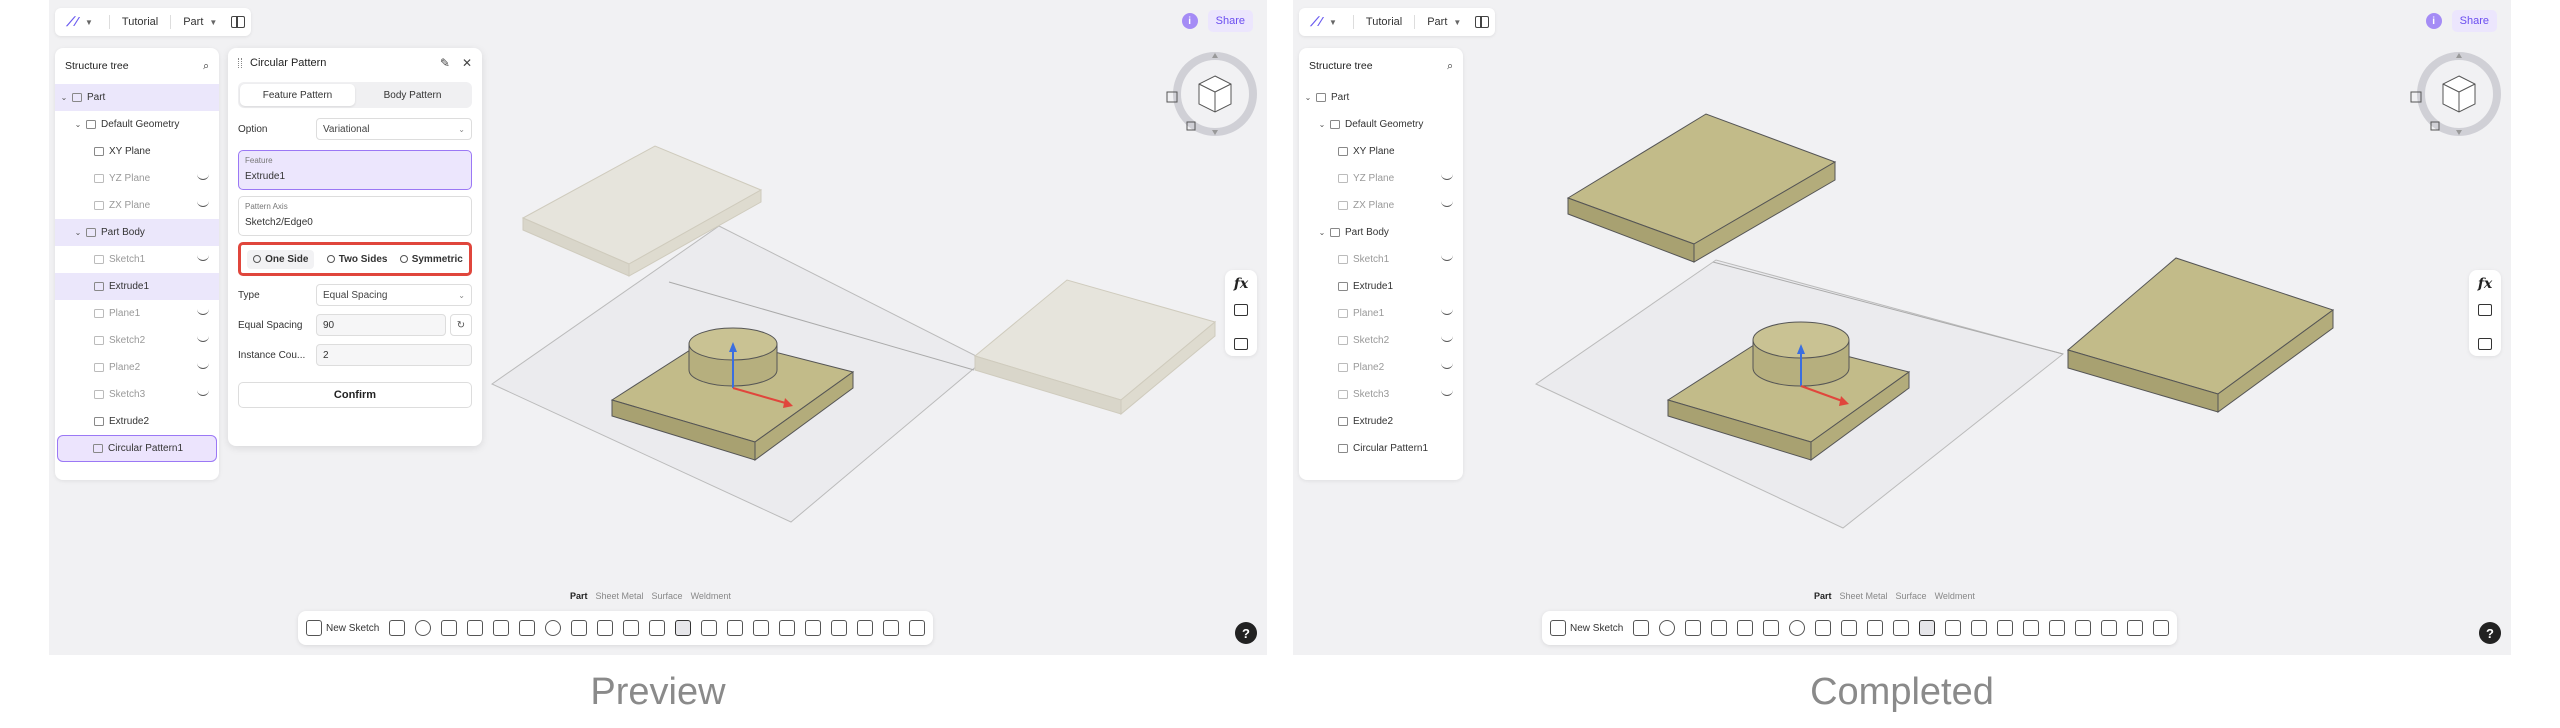 The image size is (2560, 728). Describe the element at coordinates (1241, 284) in the screenshot. I see `formula-icon: fx` at that location.